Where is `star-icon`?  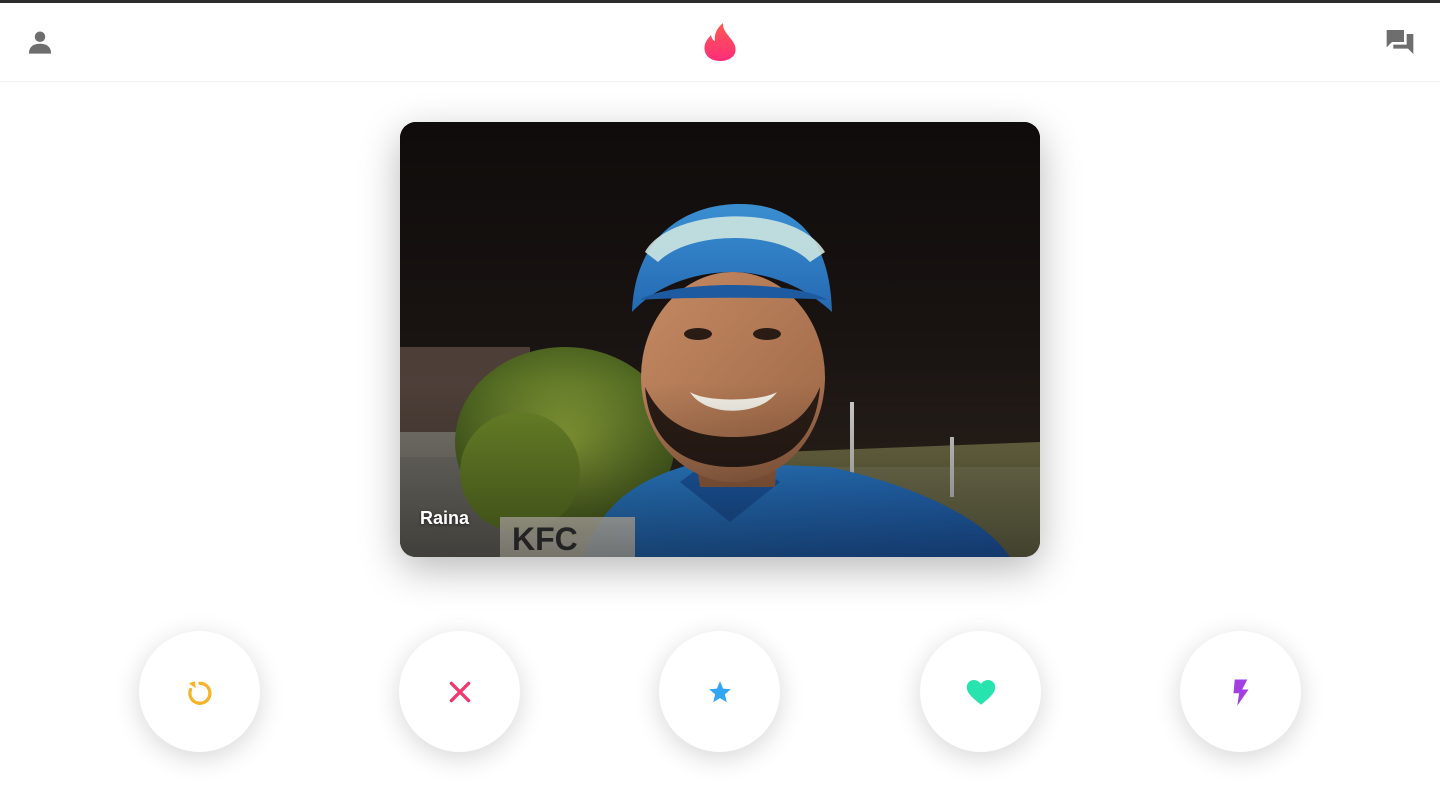 star-icon is located at coordinates (719, 691).